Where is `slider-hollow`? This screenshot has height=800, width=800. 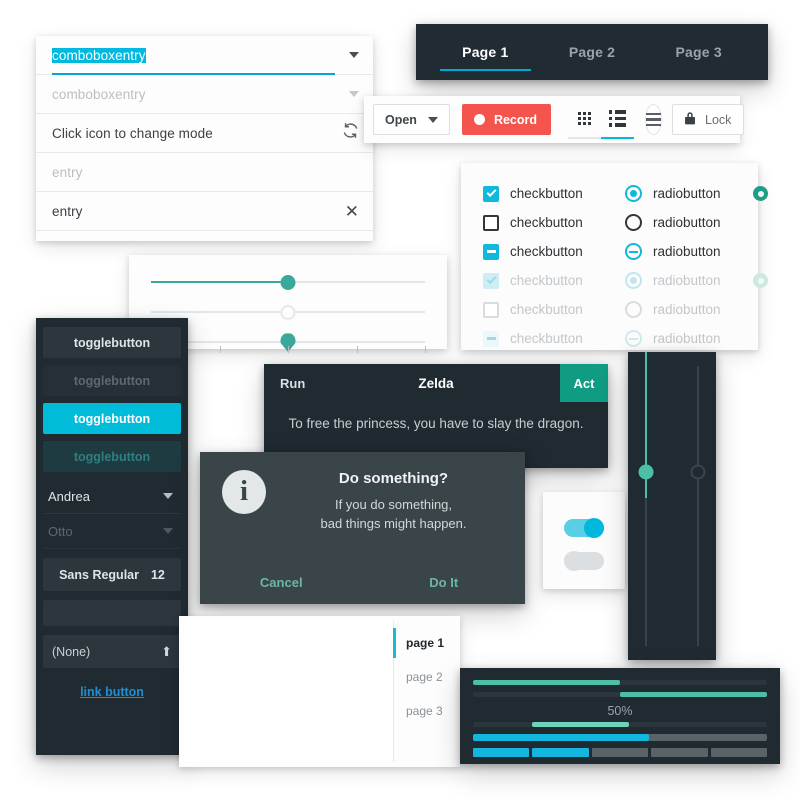
slider-hollow is located at coordinates (288, 312).